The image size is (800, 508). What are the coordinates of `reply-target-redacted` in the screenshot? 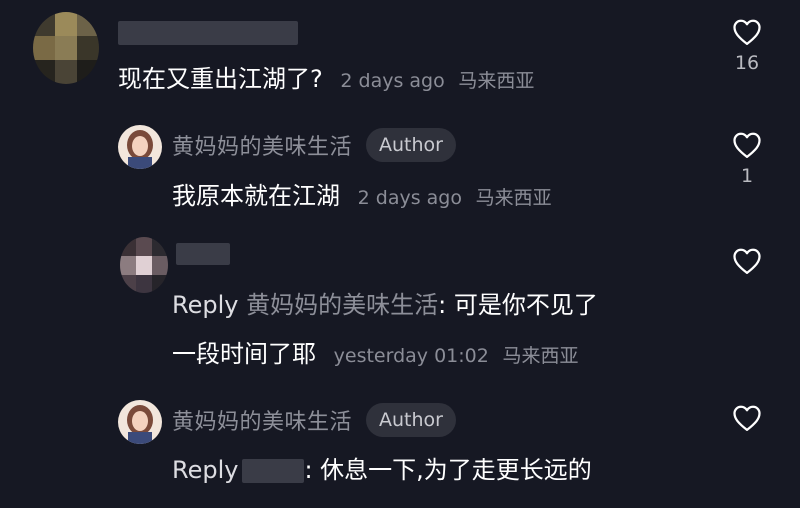 It's located at (273, 471).